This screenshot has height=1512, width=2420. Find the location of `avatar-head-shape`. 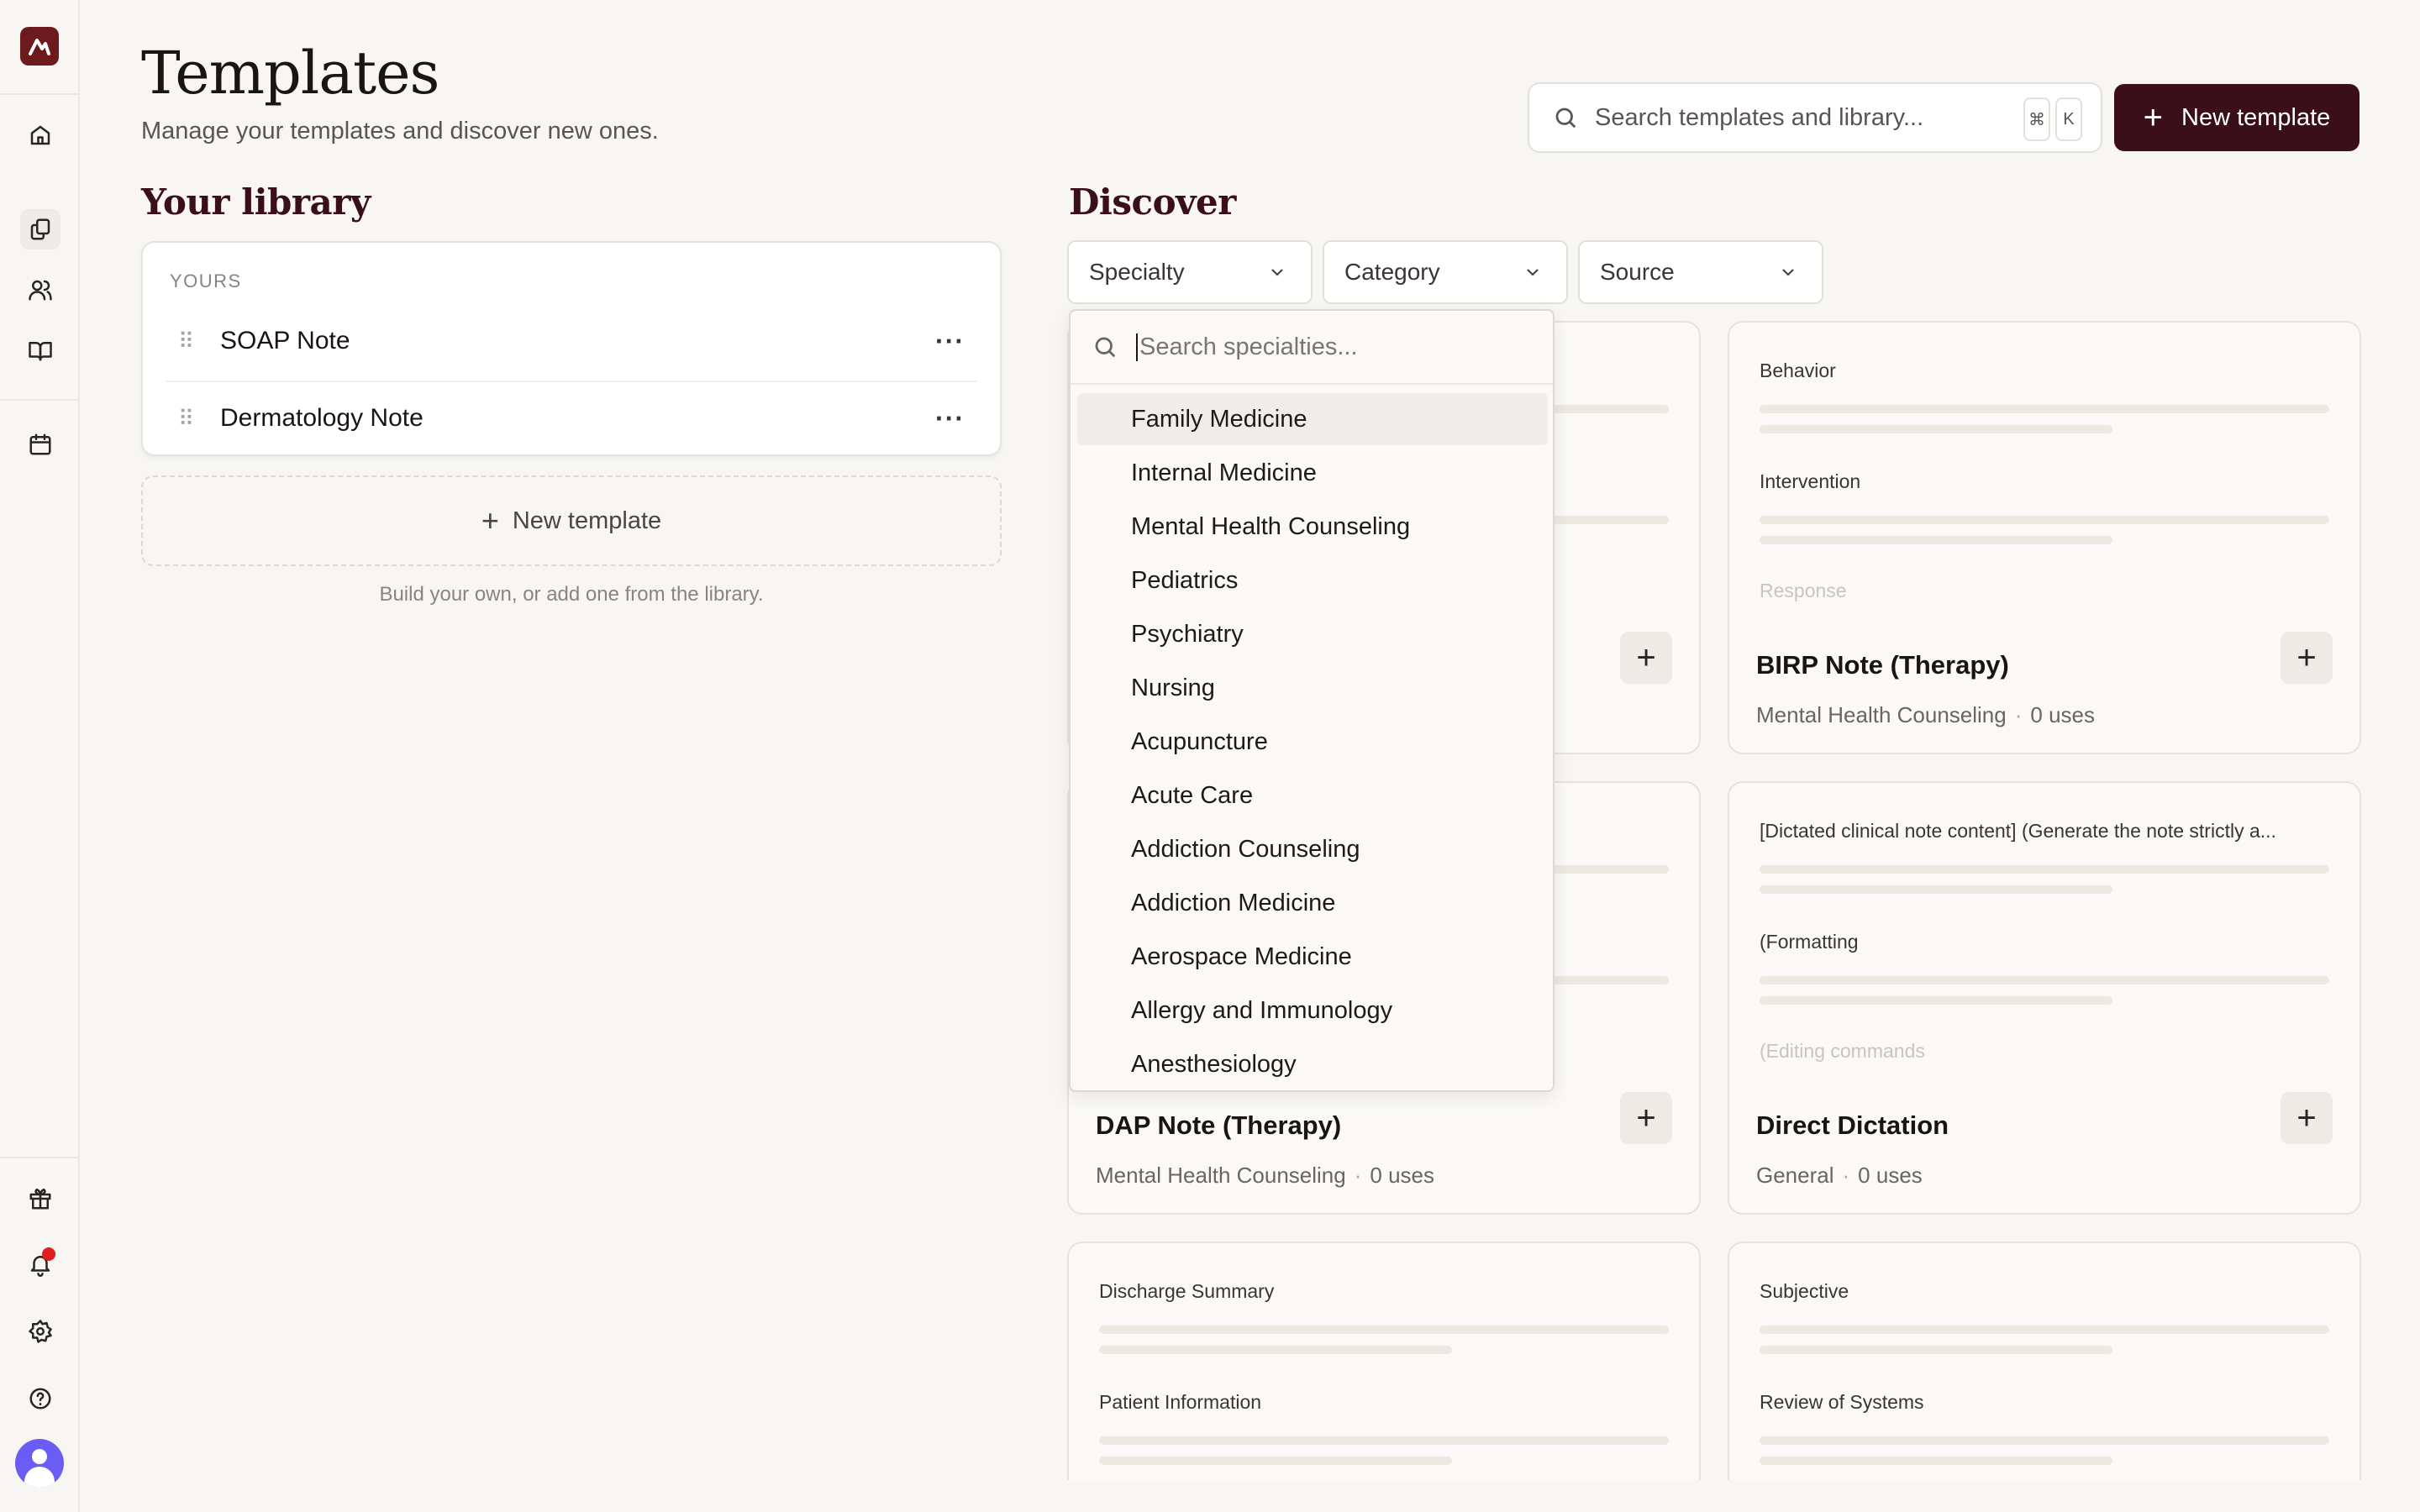

avatar-head-shape is located at coordinates (39, 1456).